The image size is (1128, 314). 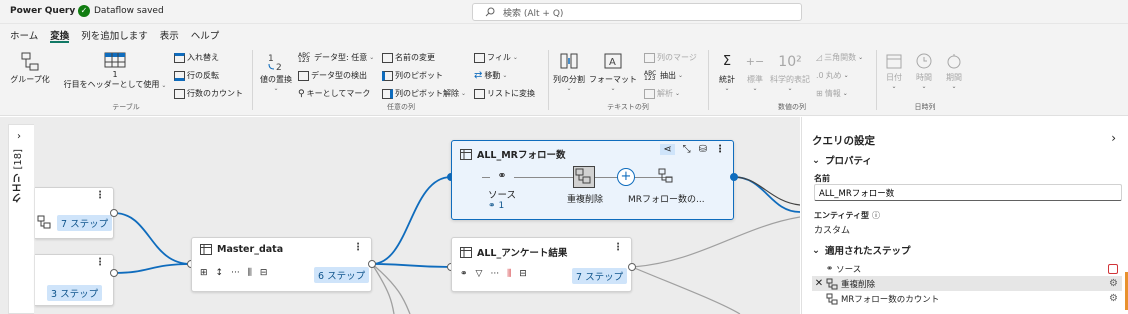 What do you see at coordinates (408, 57) in the screenshot?
I see `rename-button: 名前の変更` at bounding box center [408, 57].